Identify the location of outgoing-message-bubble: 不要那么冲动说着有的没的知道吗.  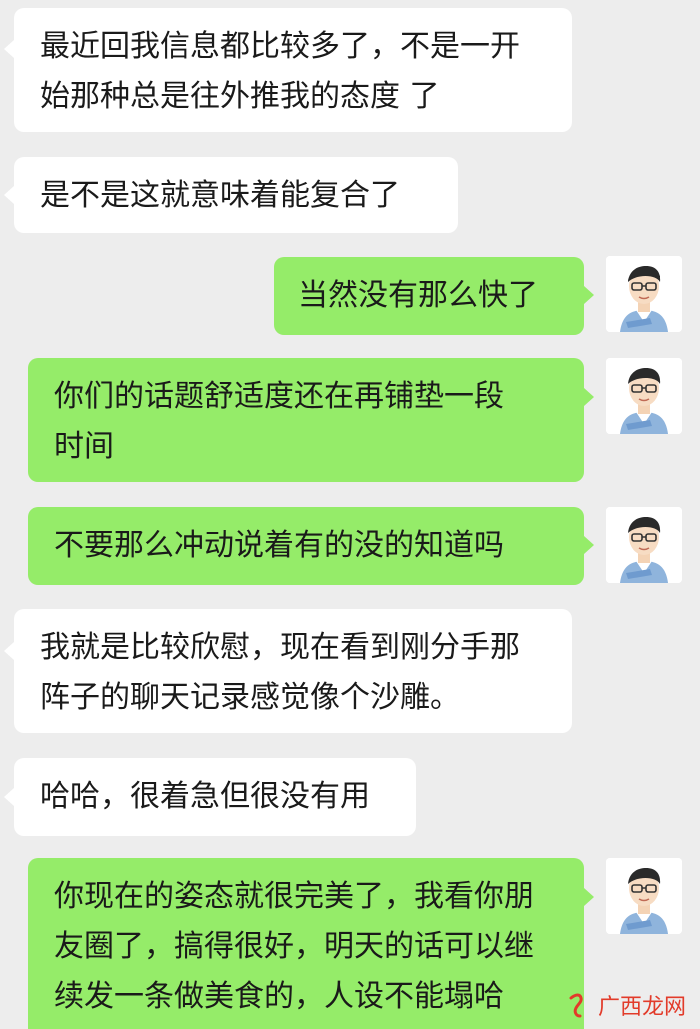
(306, 546).